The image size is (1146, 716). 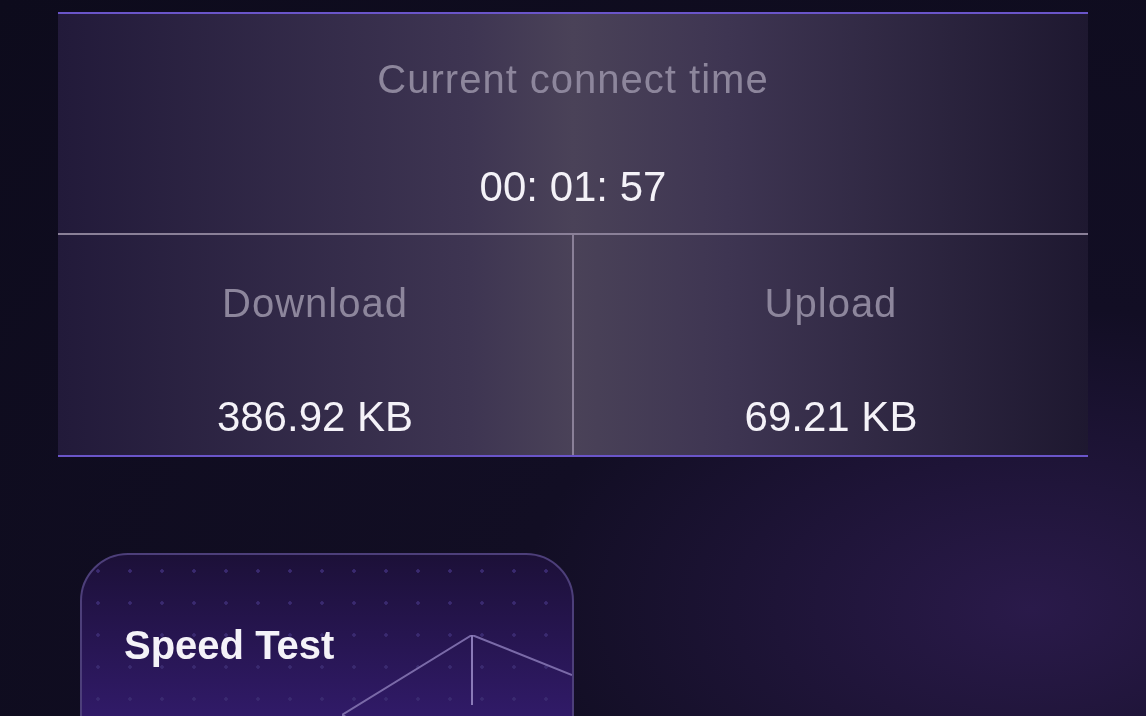 What do you see at coordinates (573, 79) in the screenshot?
I see `connect-time-label: Current connect time` at bounding box center [573, 79].